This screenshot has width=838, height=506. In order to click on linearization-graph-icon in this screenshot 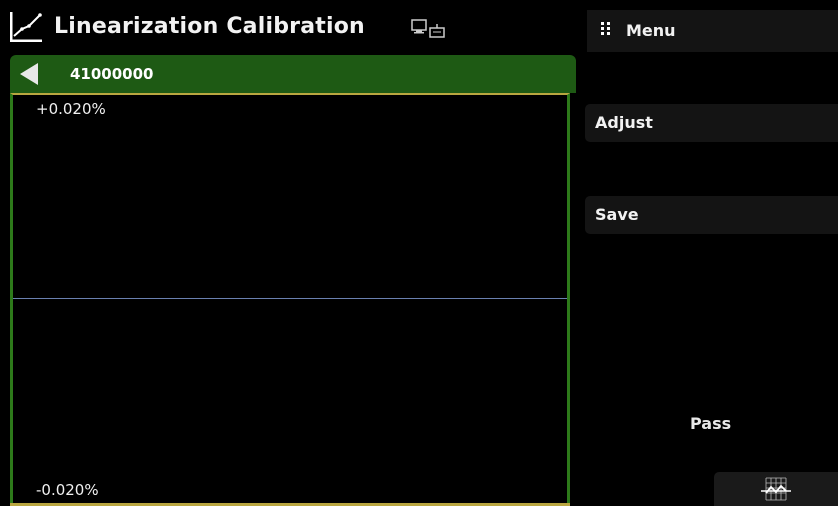, I will do `click(26, 27)`.